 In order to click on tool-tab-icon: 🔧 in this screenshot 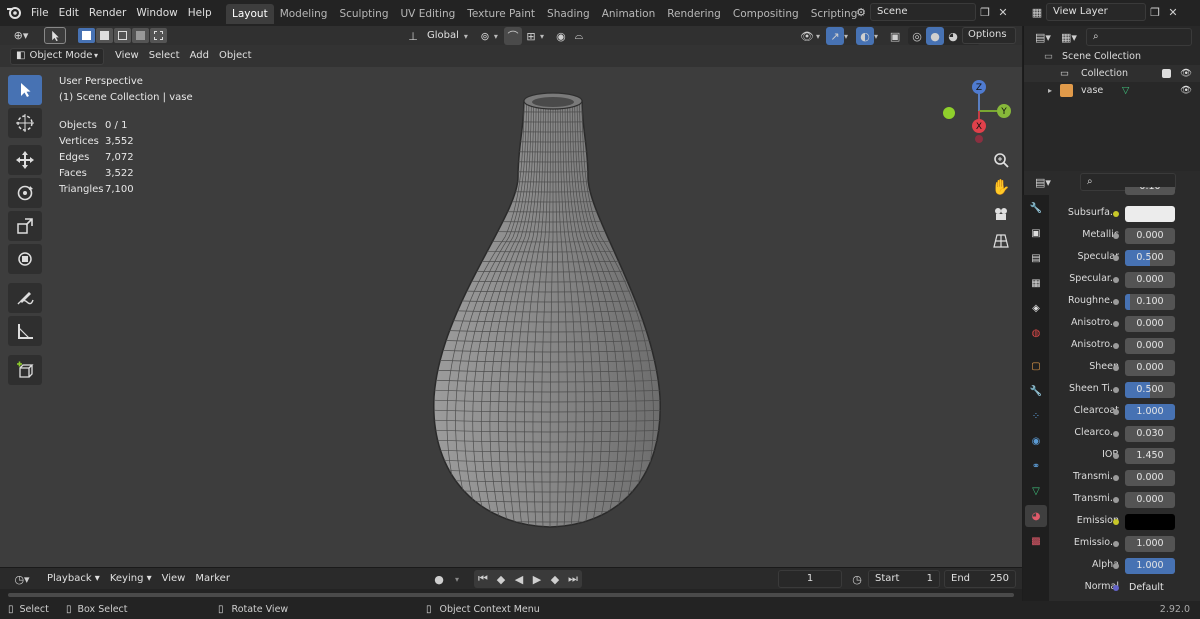, I will do `click(1036, 208)`.